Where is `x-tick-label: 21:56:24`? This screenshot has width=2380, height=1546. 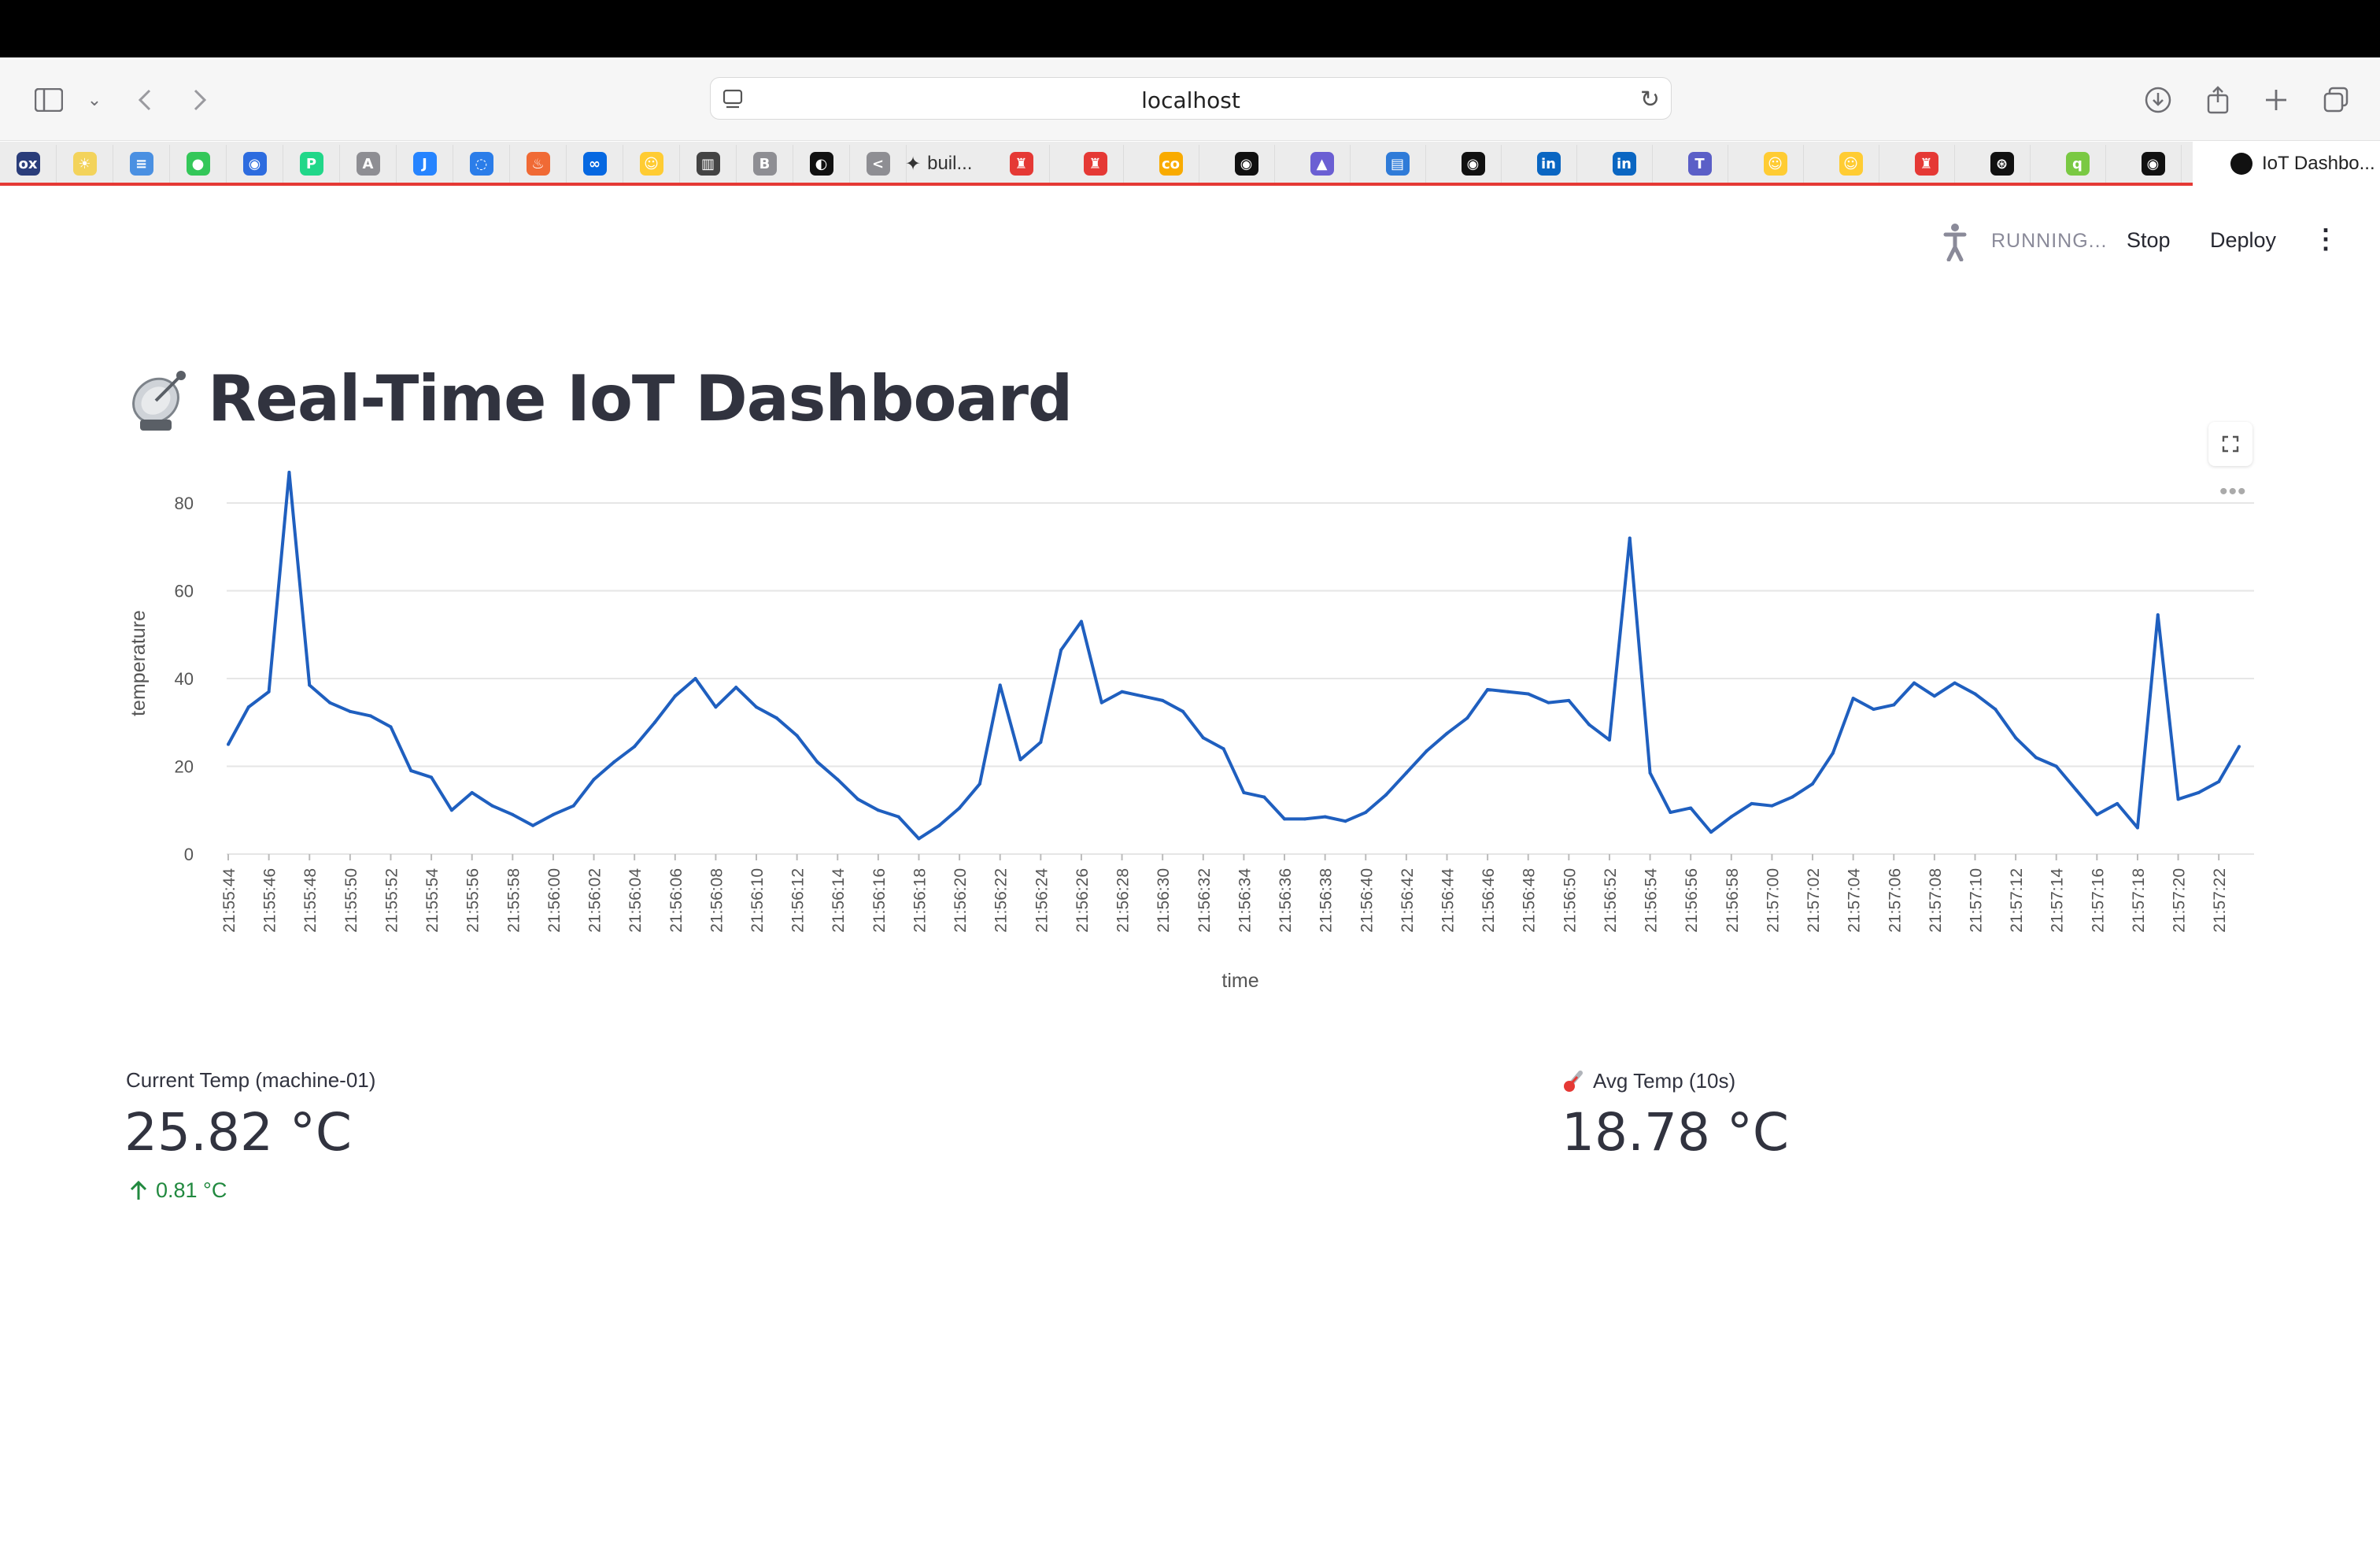 x-tick-label: 21:56:24 is located at coordinates (1042, 900).